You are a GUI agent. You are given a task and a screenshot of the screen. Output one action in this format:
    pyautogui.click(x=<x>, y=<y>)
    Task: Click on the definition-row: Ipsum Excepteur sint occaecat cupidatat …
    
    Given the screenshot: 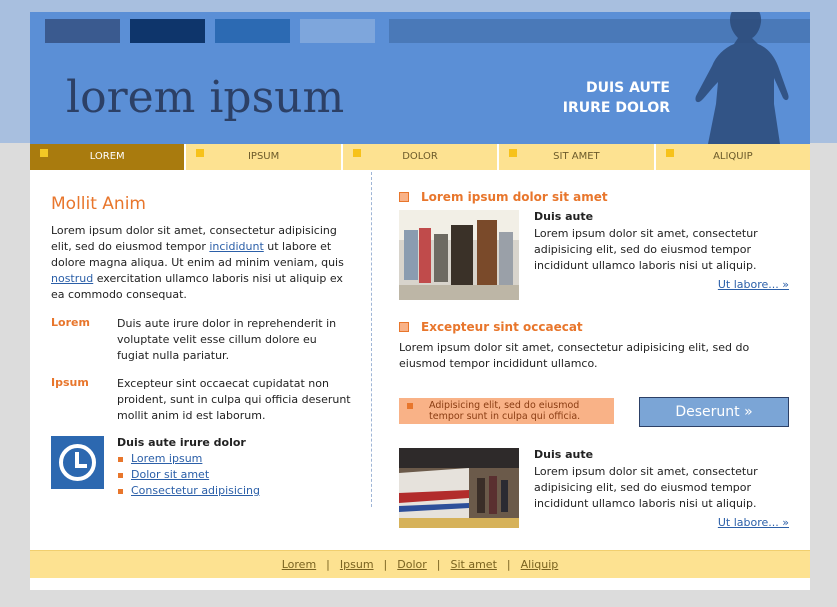 What is the action you would take?
    pyautogui.click(x=201, y=400)
    